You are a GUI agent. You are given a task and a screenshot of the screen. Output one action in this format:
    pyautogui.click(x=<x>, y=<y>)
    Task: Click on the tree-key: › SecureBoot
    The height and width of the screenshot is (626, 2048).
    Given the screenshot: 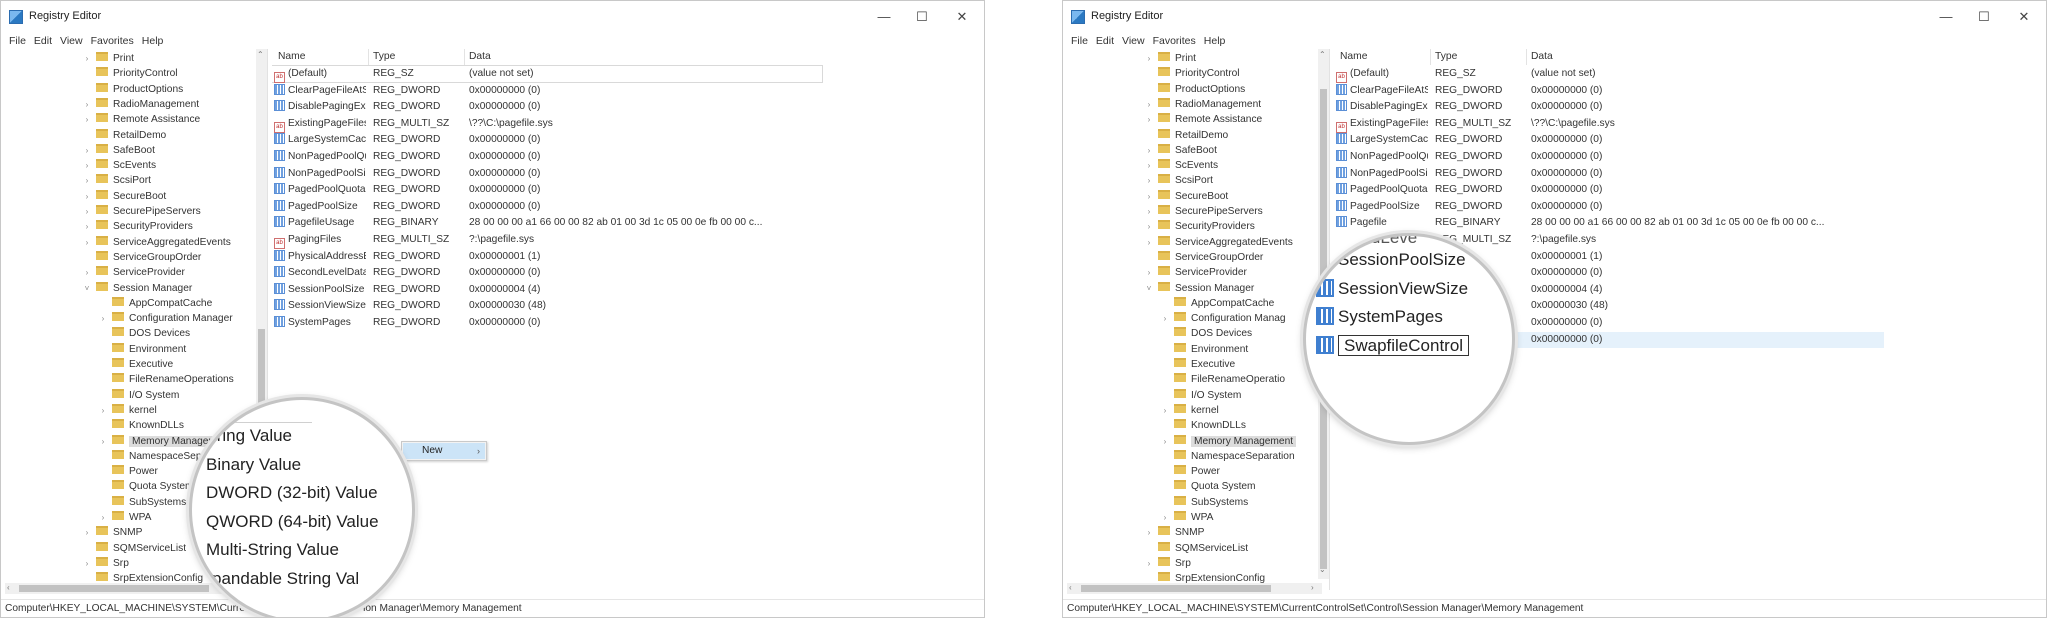 What is the action you would take?
    pyautogui.click(x=1188, y=196)
    